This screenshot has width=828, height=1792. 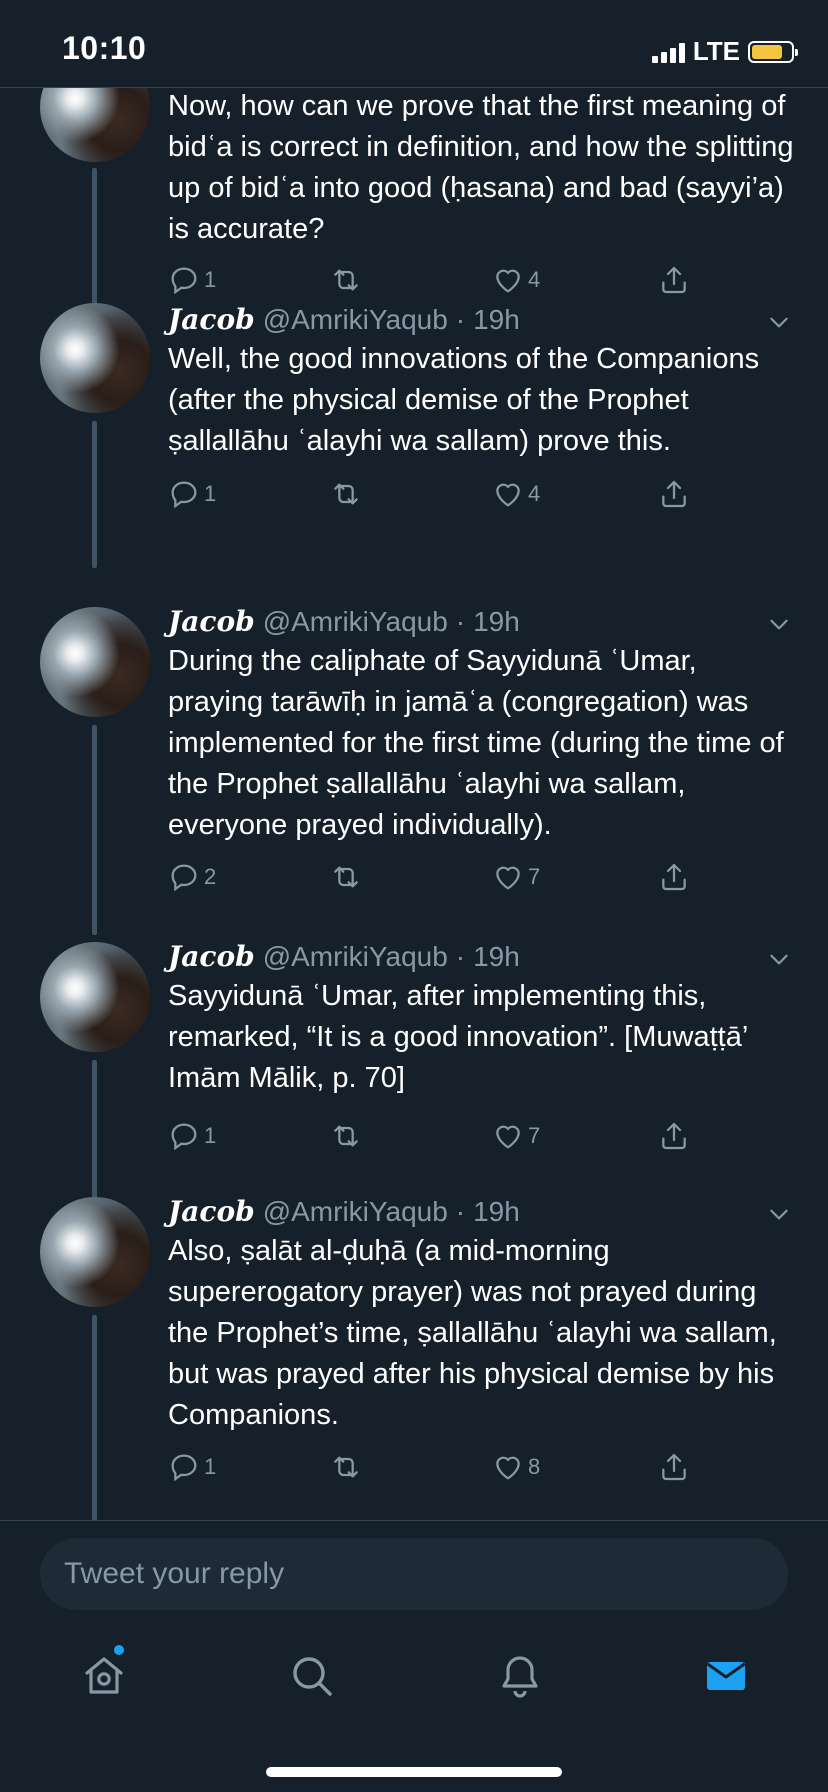 What do you see at coordinates (534, 1466) in the screenshot?
I see `like-count: 8` at bounding box center [534, 1466].